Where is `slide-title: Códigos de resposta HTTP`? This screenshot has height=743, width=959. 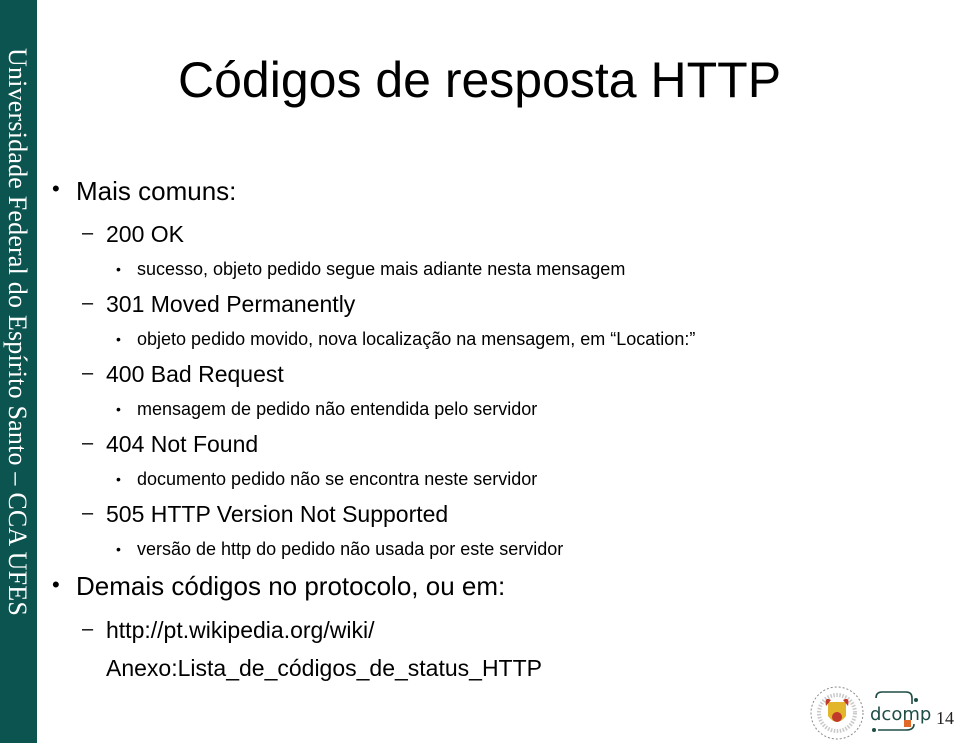
slide-title: Códigos de resposta HTTP is located at coordinates (480, 80).